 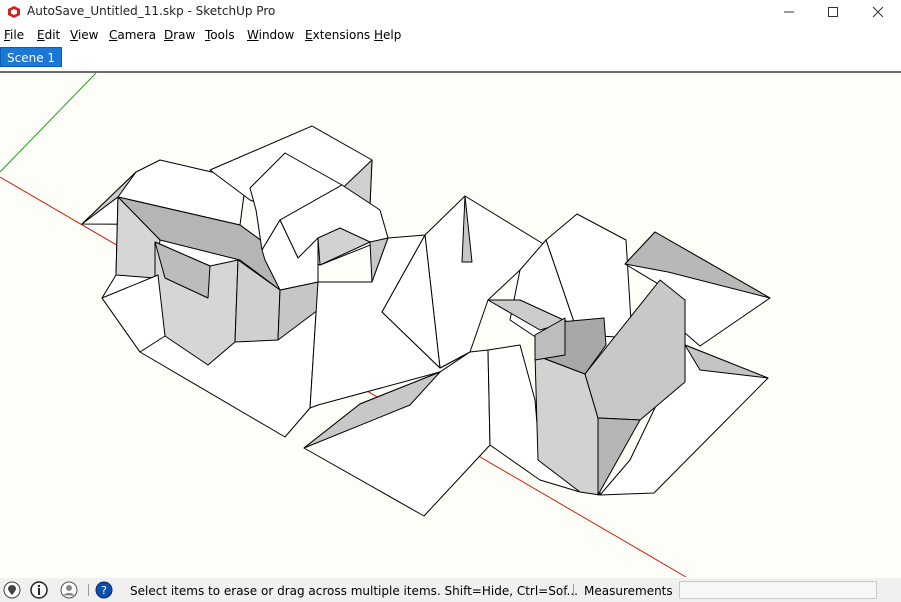 I want to click on menu-camera: Camera, so click(x=132, y=35).